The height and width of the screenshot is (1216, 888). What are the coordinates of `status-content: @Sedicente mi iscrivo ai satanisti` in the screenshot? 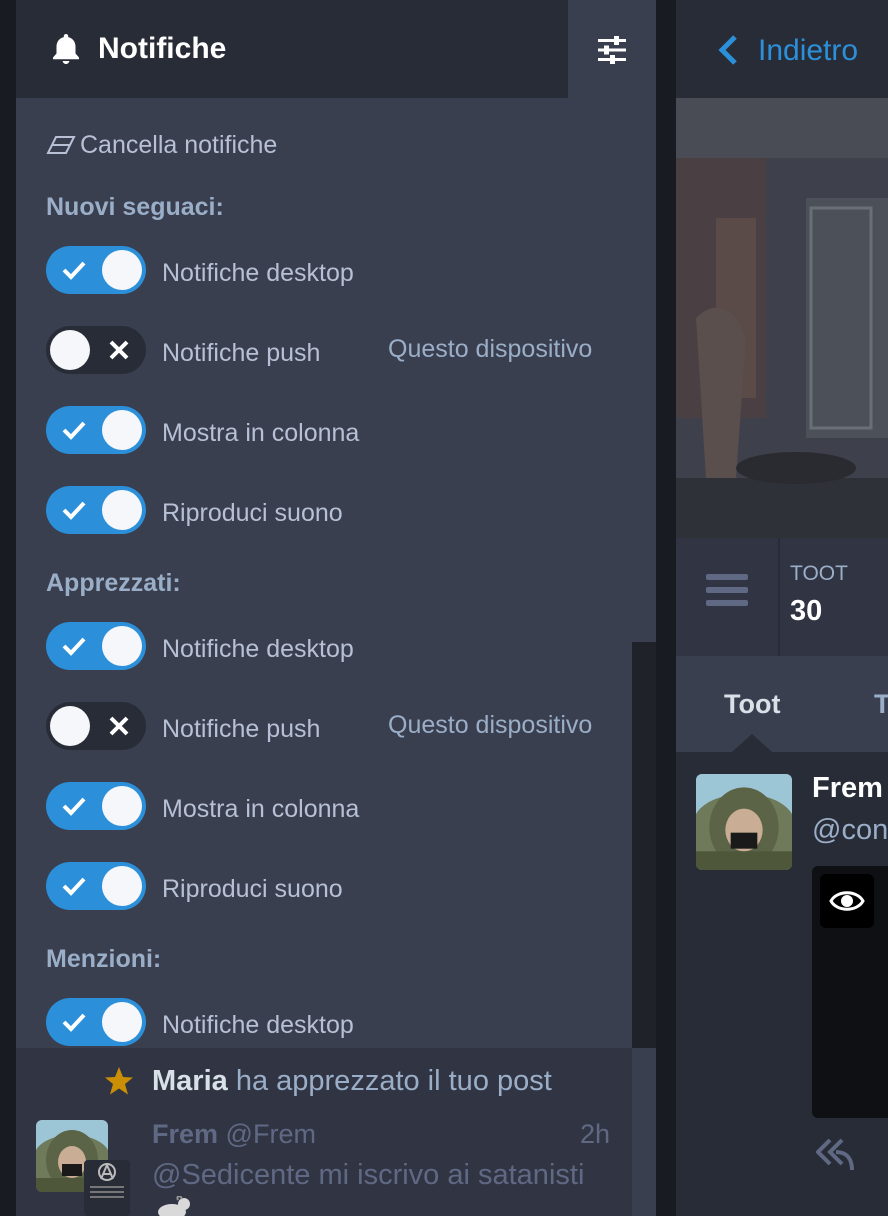 It's located at (368, 1175).